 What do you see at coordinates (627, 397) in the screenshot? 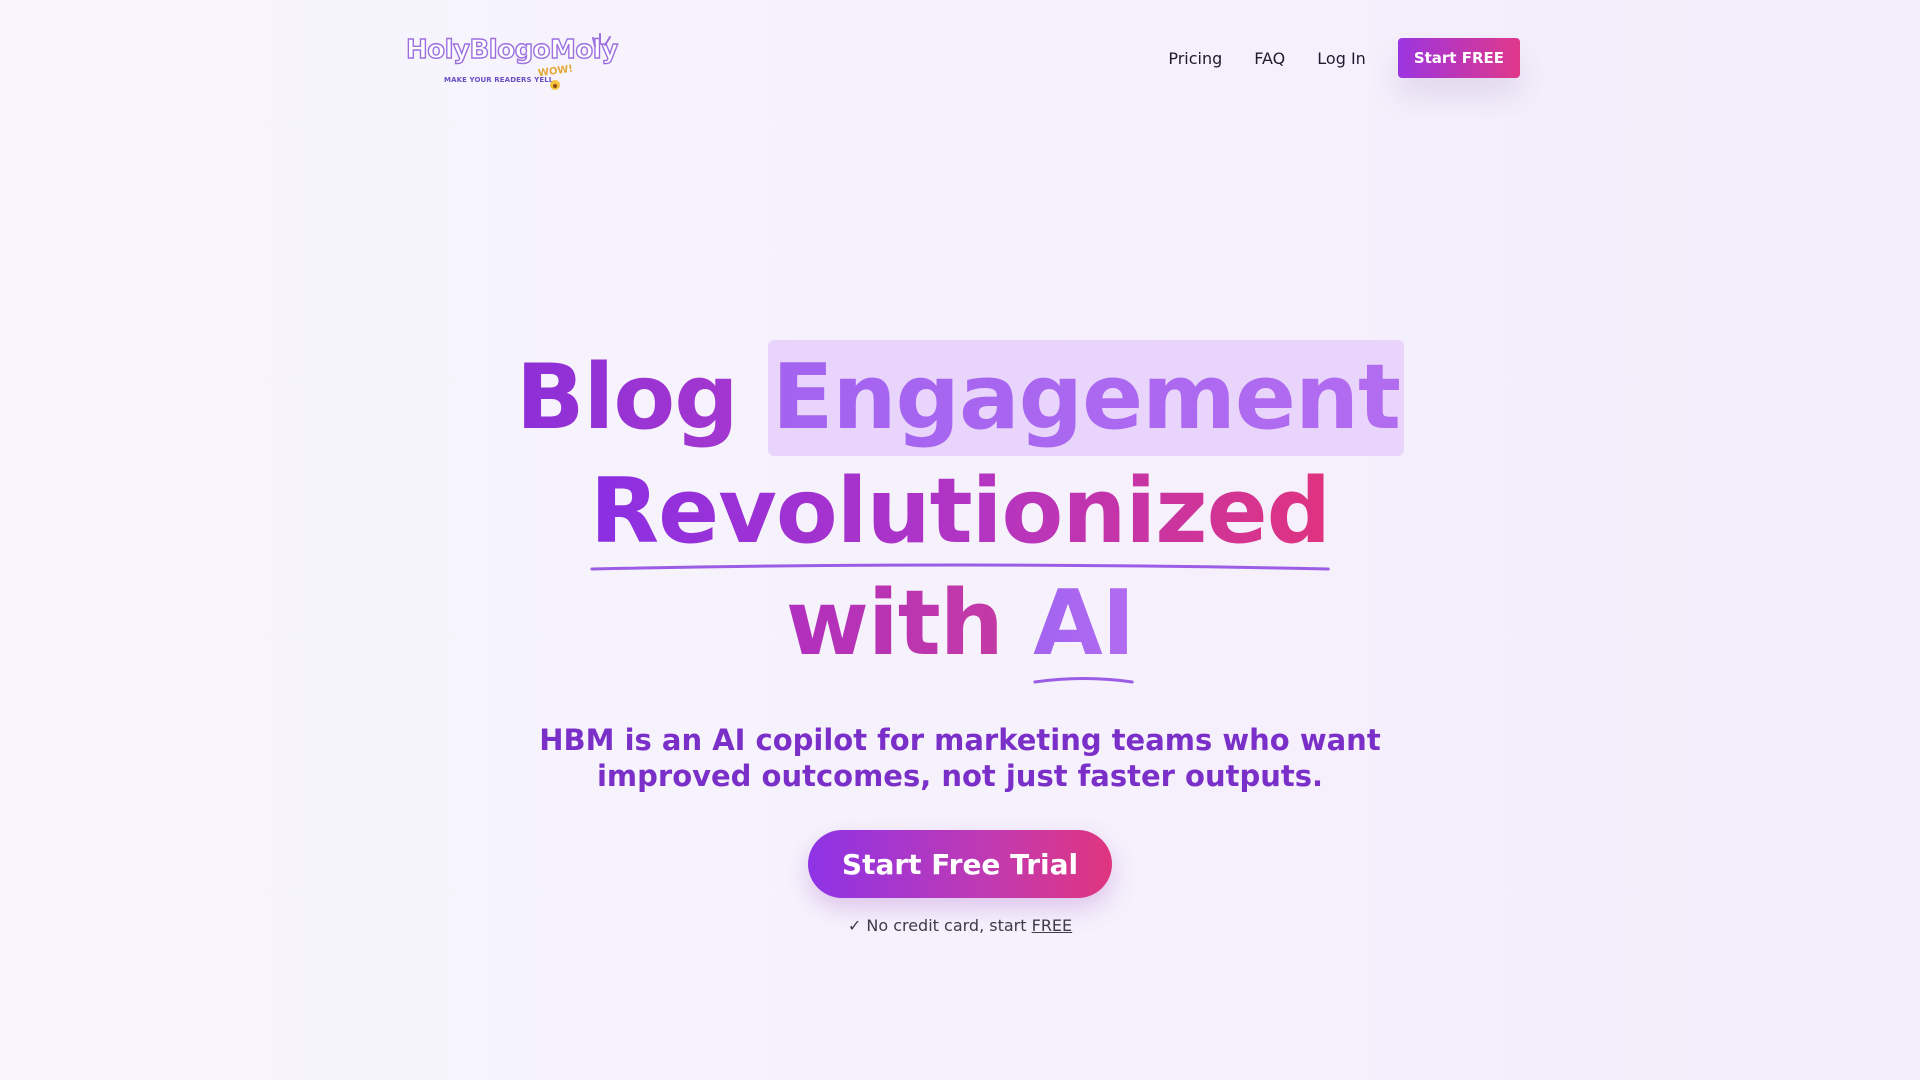
I see `headline-word-blog: Blog` at bounding box center [627, 397].